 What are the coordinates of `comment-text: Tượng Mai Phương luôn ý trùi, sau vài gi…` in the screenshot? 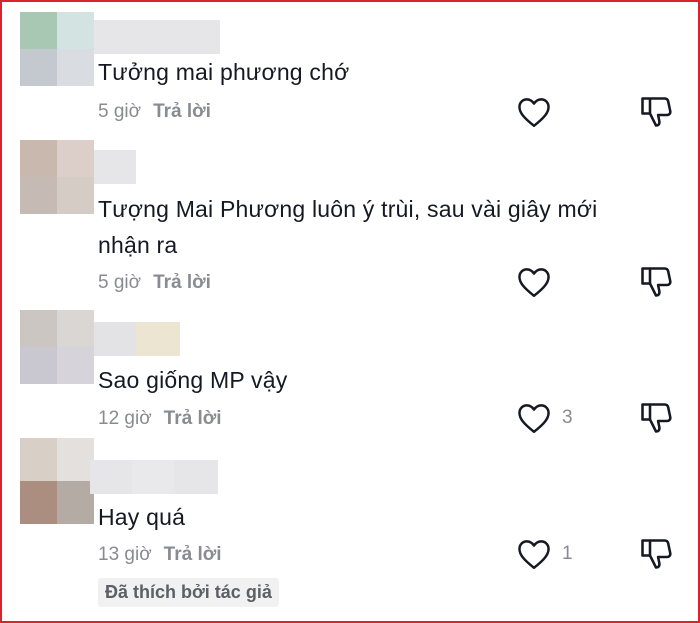 It's located at (348, 227).